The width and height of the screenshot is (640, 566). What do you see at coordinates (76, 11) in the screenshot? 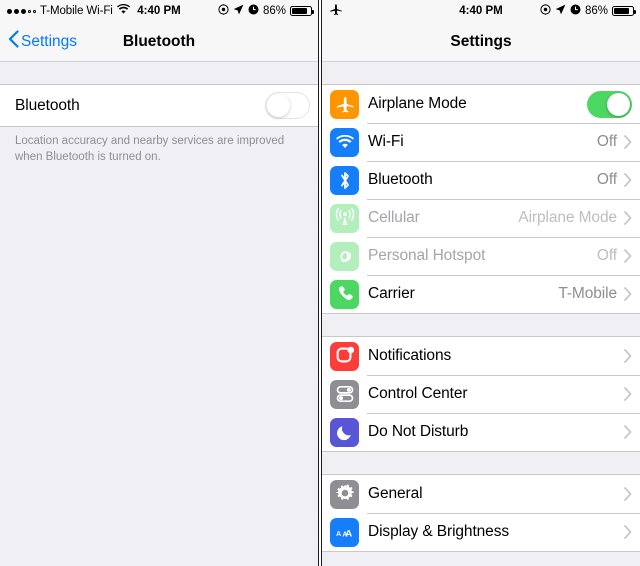
I see `carrier-label: T-Mobile Wi-Fi` at bounding box center [76, 11].